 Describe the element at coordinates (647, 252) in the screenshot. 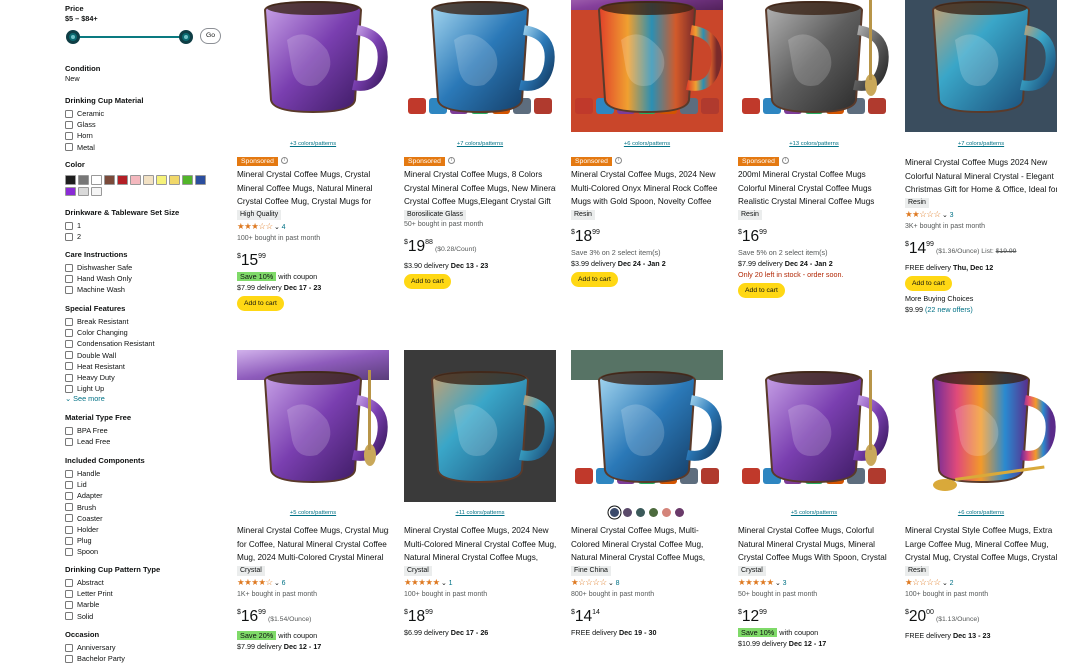

I see `save-offer: Save 3% on 2 select item(s)` at that location.